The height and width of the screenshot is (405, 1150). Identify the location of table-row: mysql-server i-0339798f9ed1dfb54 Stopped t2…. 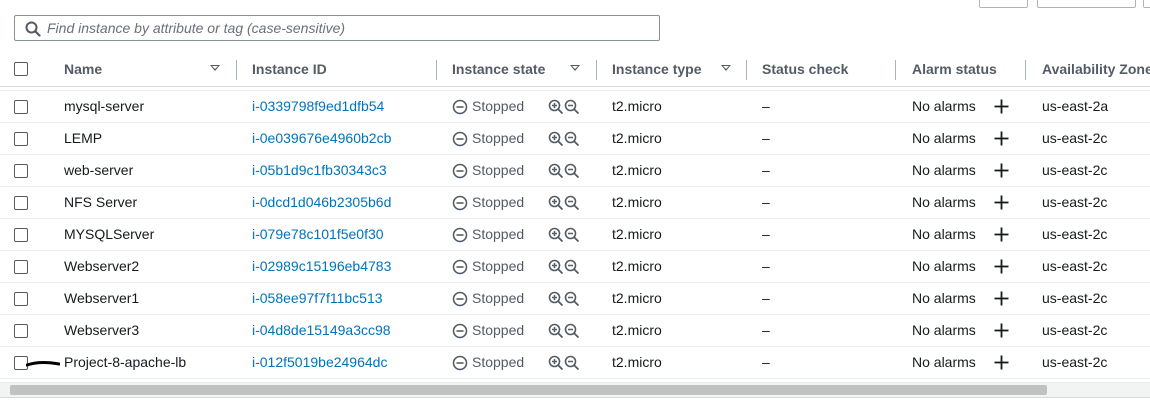
(575, 107).